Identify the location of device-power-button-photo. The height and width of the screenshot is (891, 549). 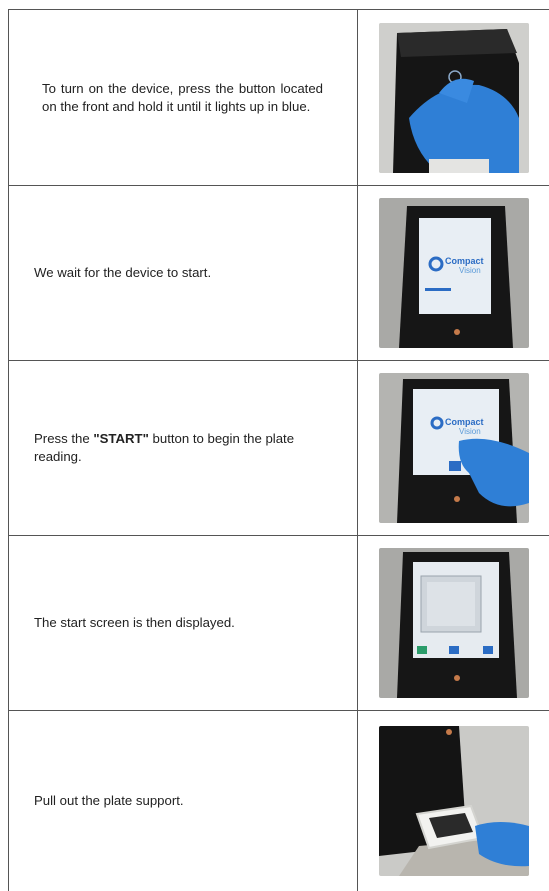
(453, 97).